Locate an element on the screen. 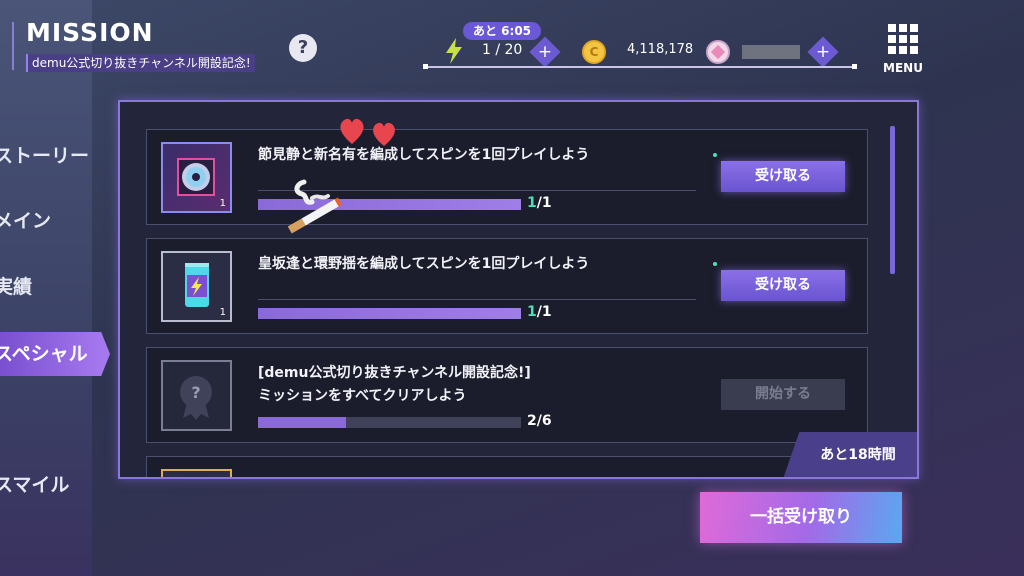 The width and height of the screenshot is (1024, 576). bulk-claim-button: 一括受け取り is located at coordinates (801, 517).